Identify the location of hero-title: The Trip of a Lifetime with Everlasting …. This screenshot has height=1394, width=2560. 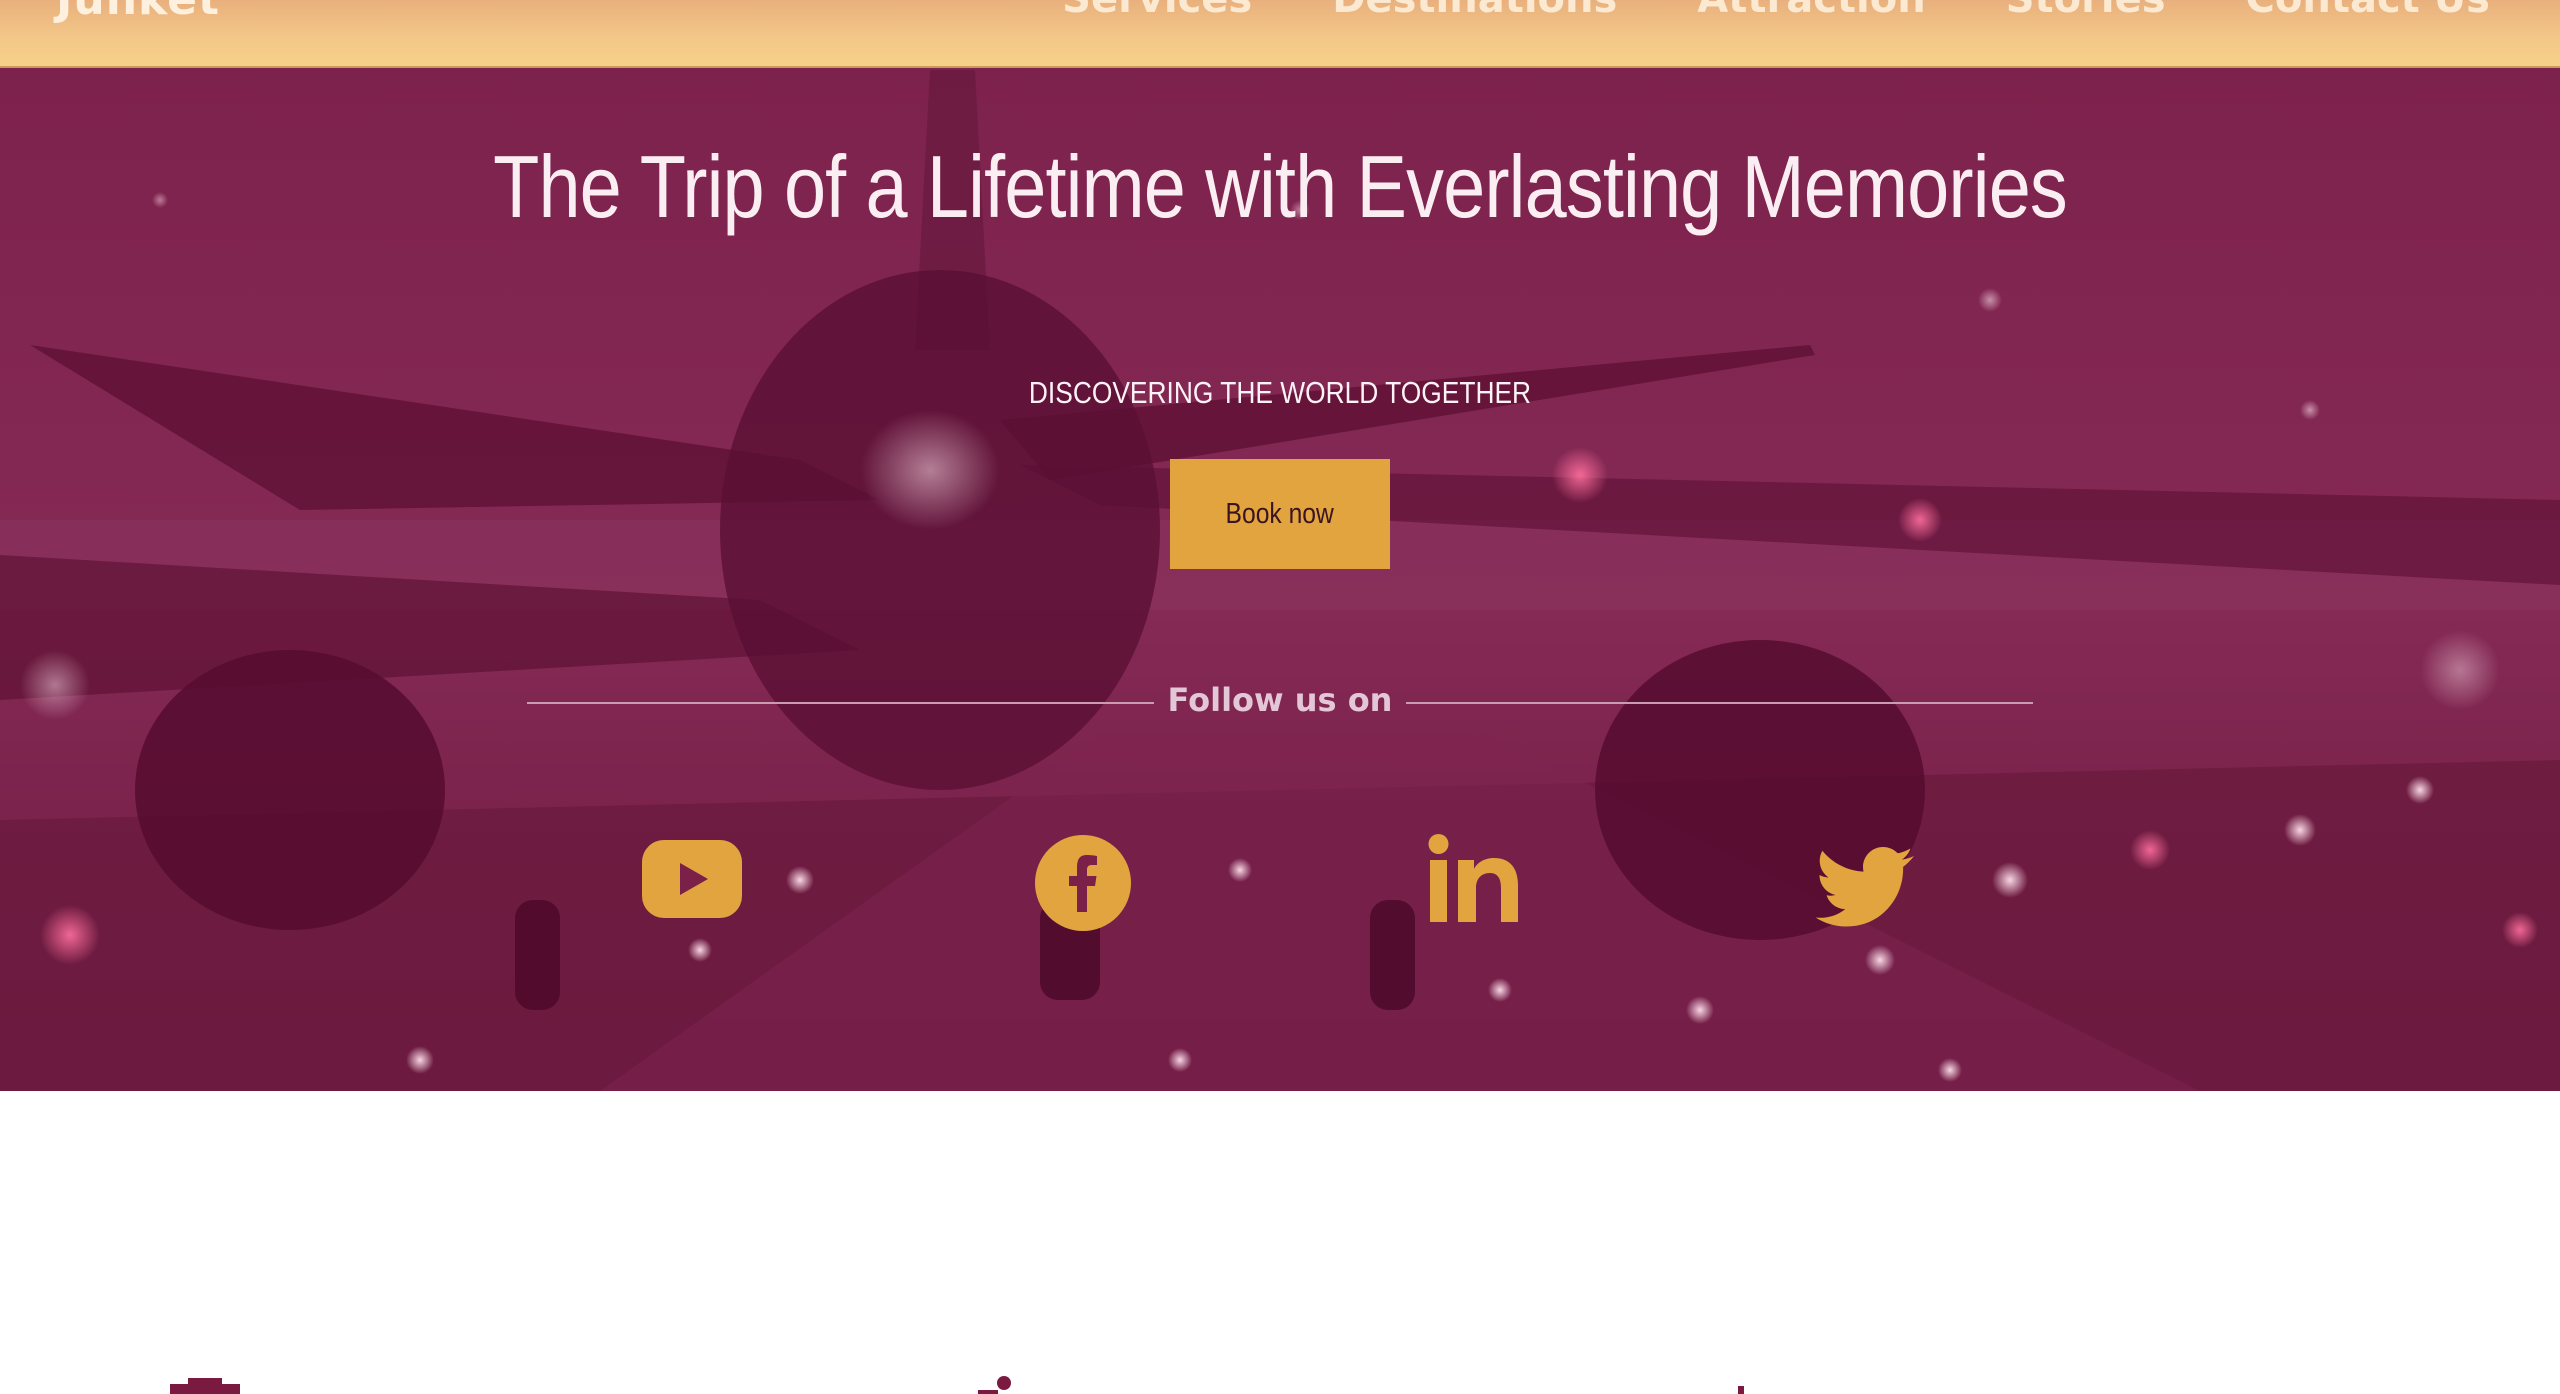
(1280, 186).